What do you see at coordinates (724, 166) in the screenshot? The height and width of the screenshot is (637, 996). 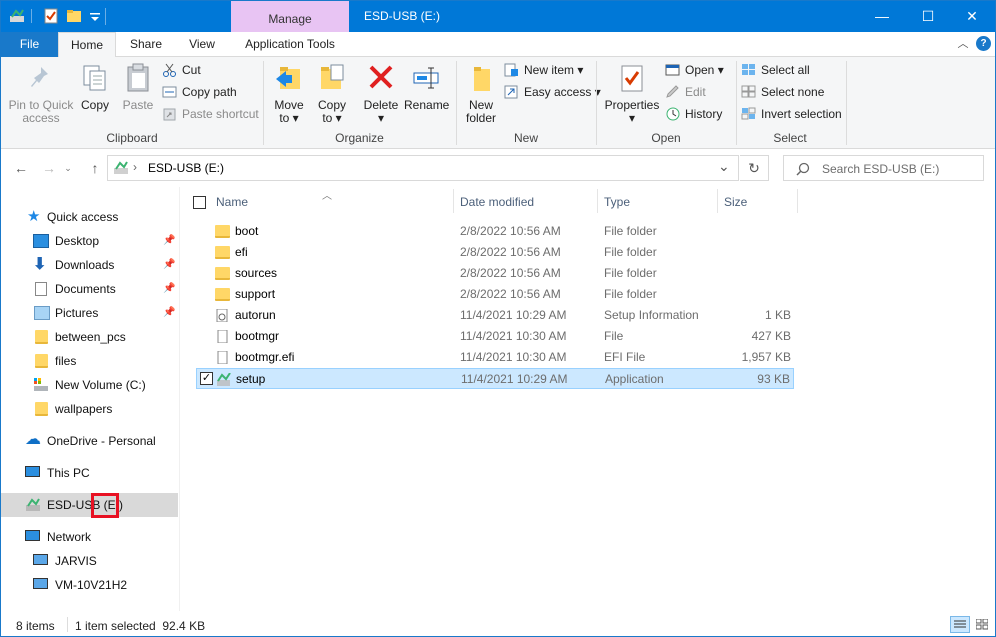 I see `address-dropdown-icon: ⌄` at bounding box center [724, 166].